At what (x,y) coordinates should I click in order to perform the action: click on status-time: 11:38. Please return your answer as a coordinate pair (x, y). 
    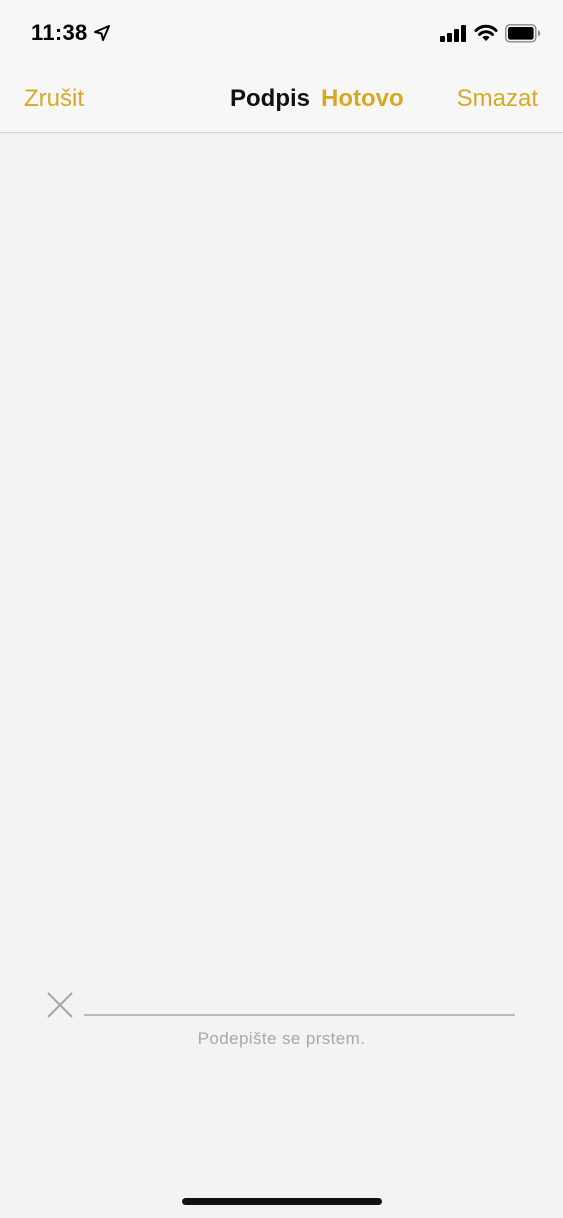
    Looking at the image, I should click on (59, 32).